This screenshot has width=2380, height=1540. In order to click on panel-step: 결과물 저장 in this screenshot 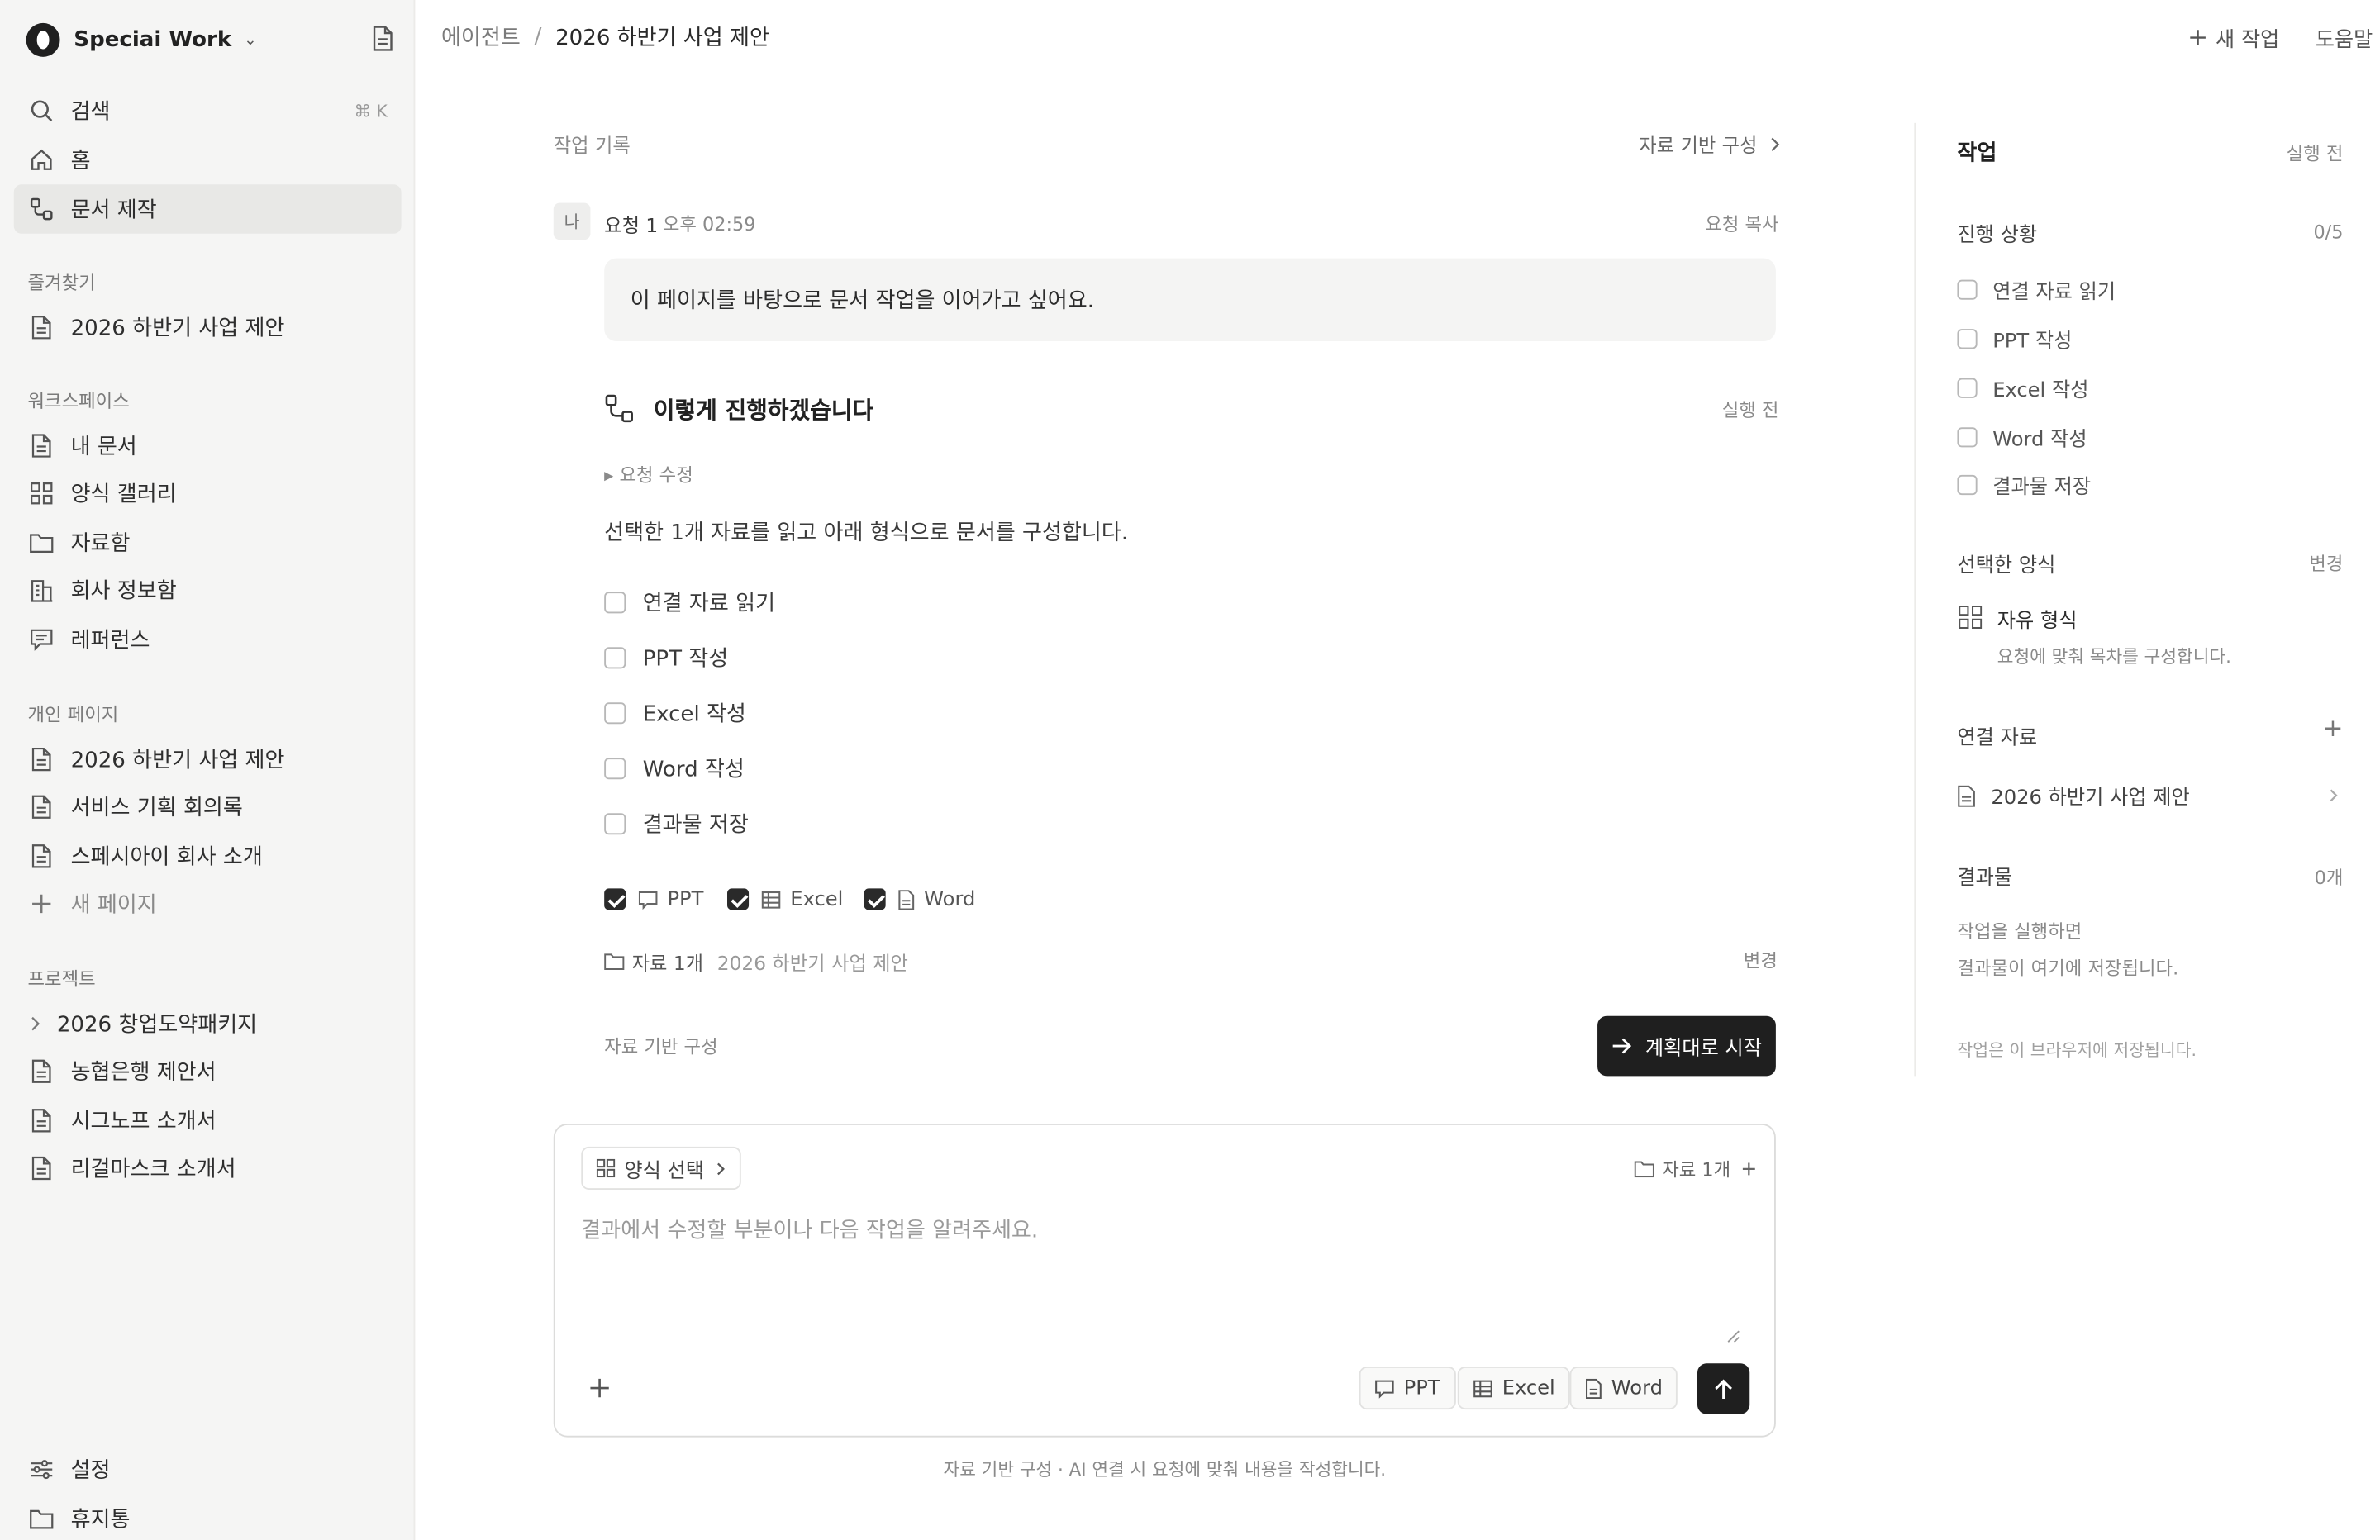, I will do `click(2024, 485)`.